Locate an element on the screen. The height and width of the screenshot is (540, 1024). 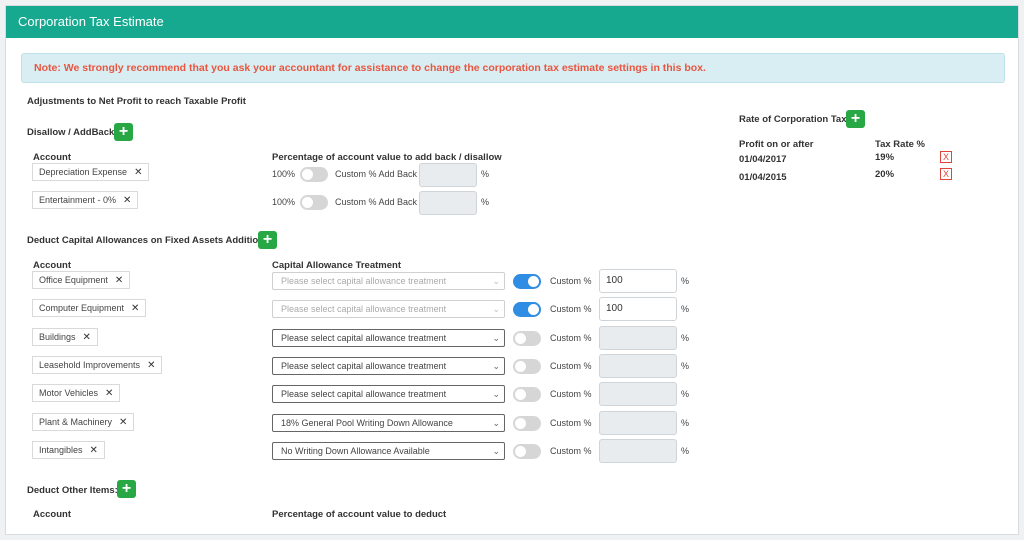
rate-value: 20% is located at coordinates (885, 174).